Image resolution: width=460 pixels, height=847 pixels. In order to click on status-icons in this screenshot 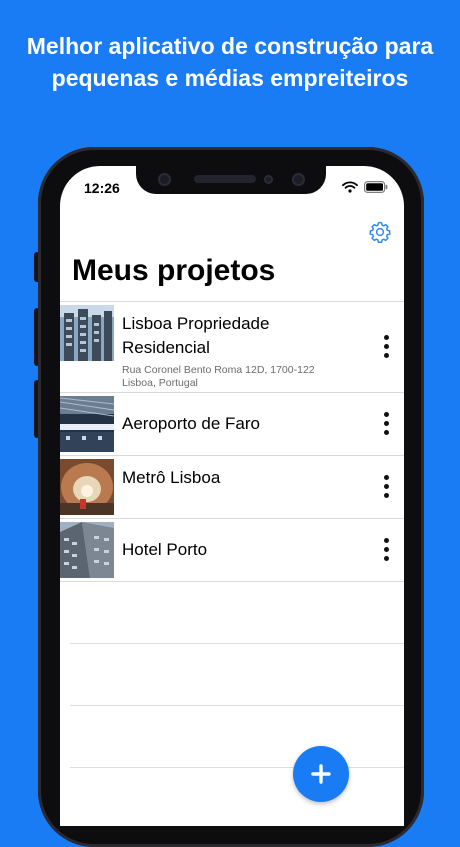, I will do `click(365, 187)`.